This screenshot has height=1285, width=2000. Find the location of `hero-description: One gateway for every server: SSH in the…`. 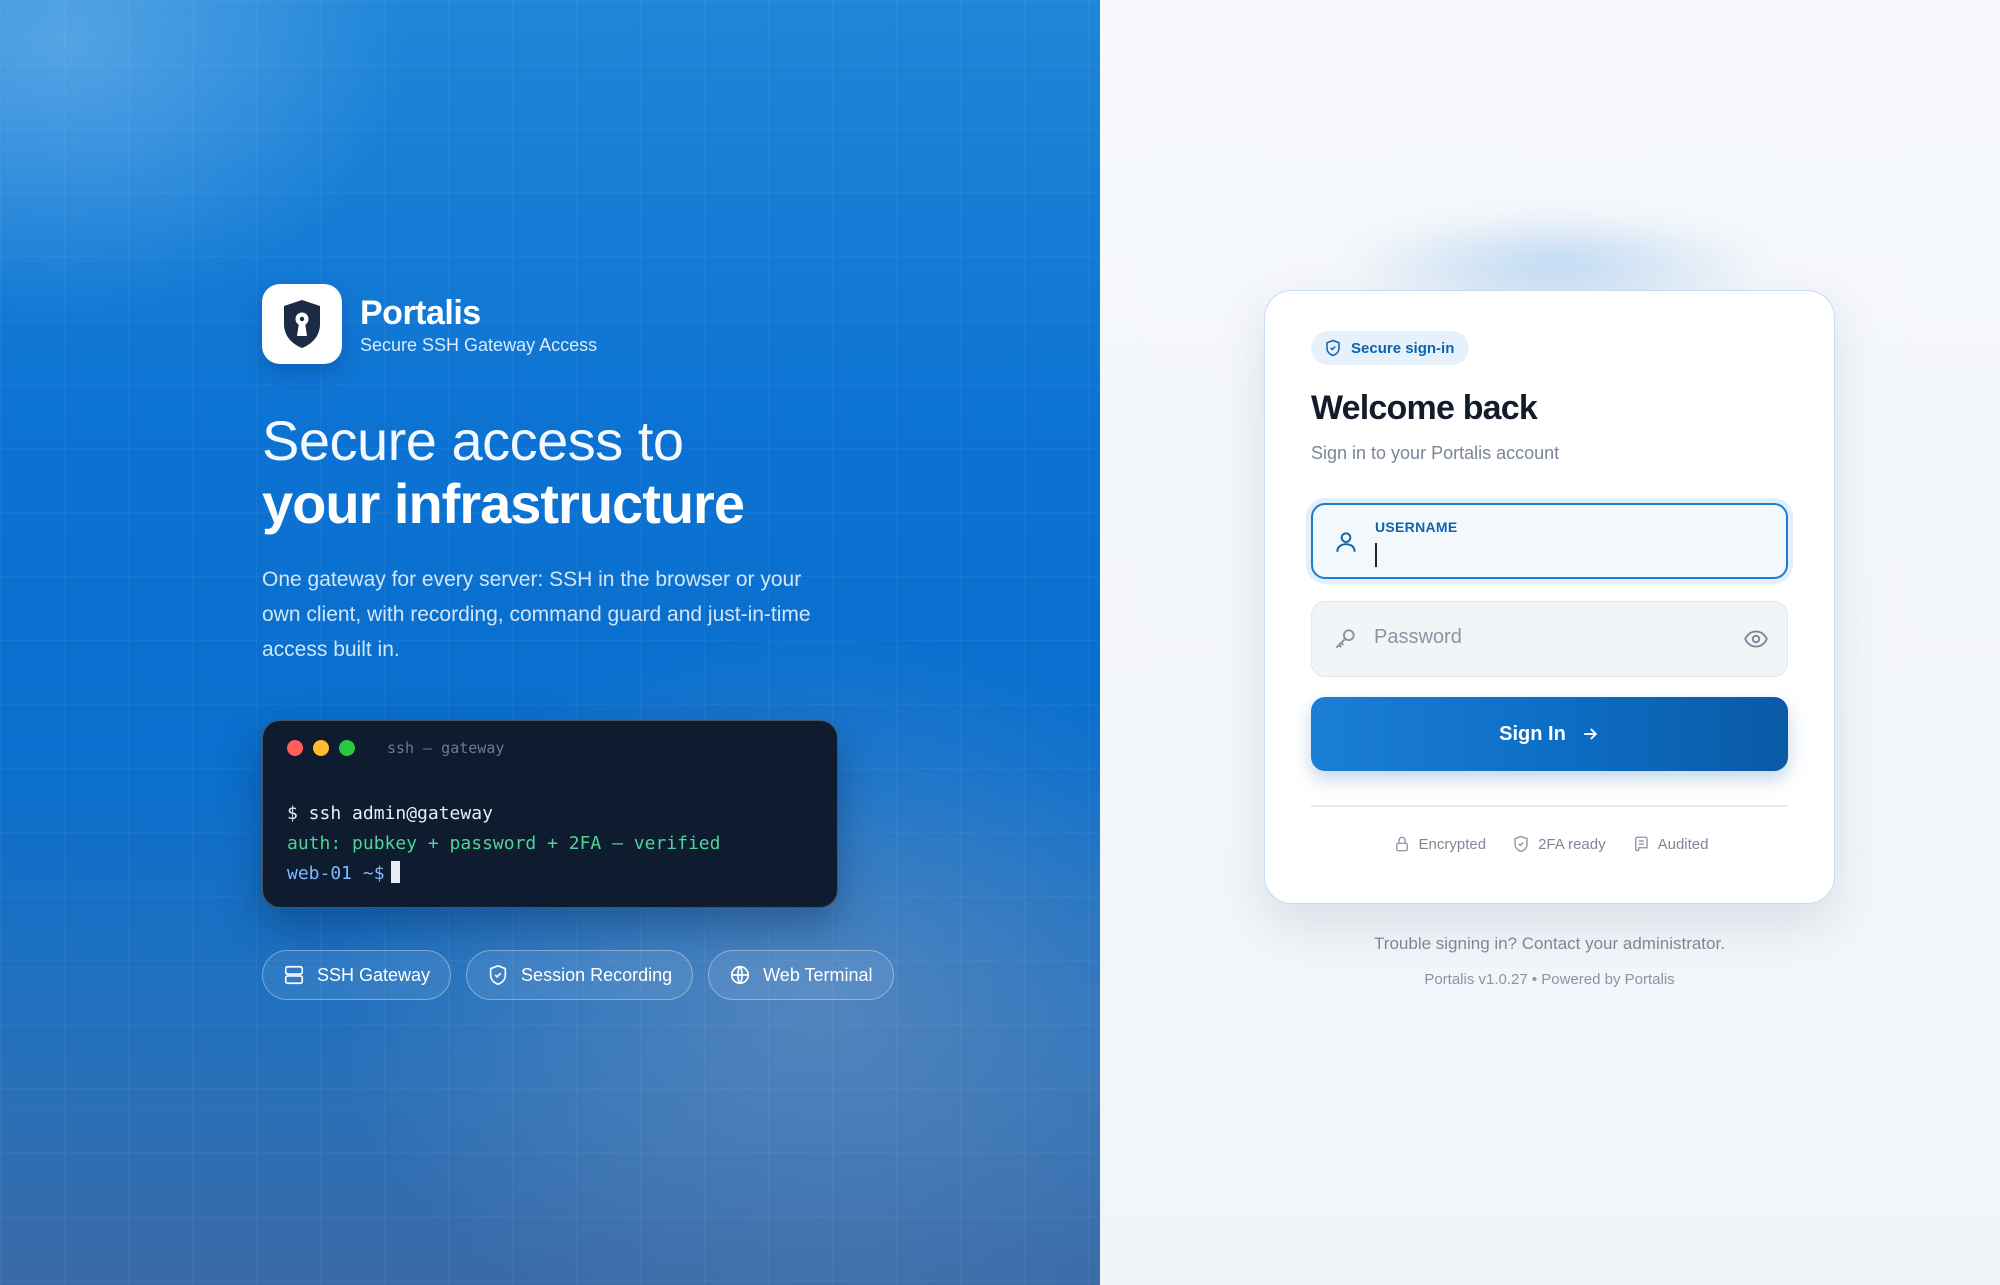

hero-description: One gateway for every server: SSH in the… is located at coordinates (536, 614).